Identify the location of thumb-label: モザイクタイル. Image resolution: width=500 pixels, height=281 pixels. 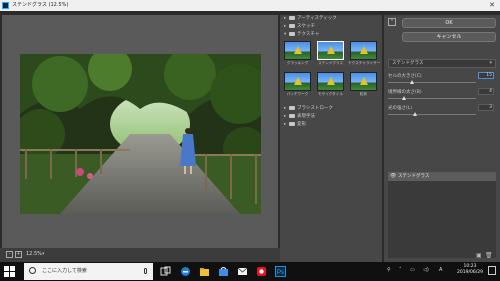
(330, 94).